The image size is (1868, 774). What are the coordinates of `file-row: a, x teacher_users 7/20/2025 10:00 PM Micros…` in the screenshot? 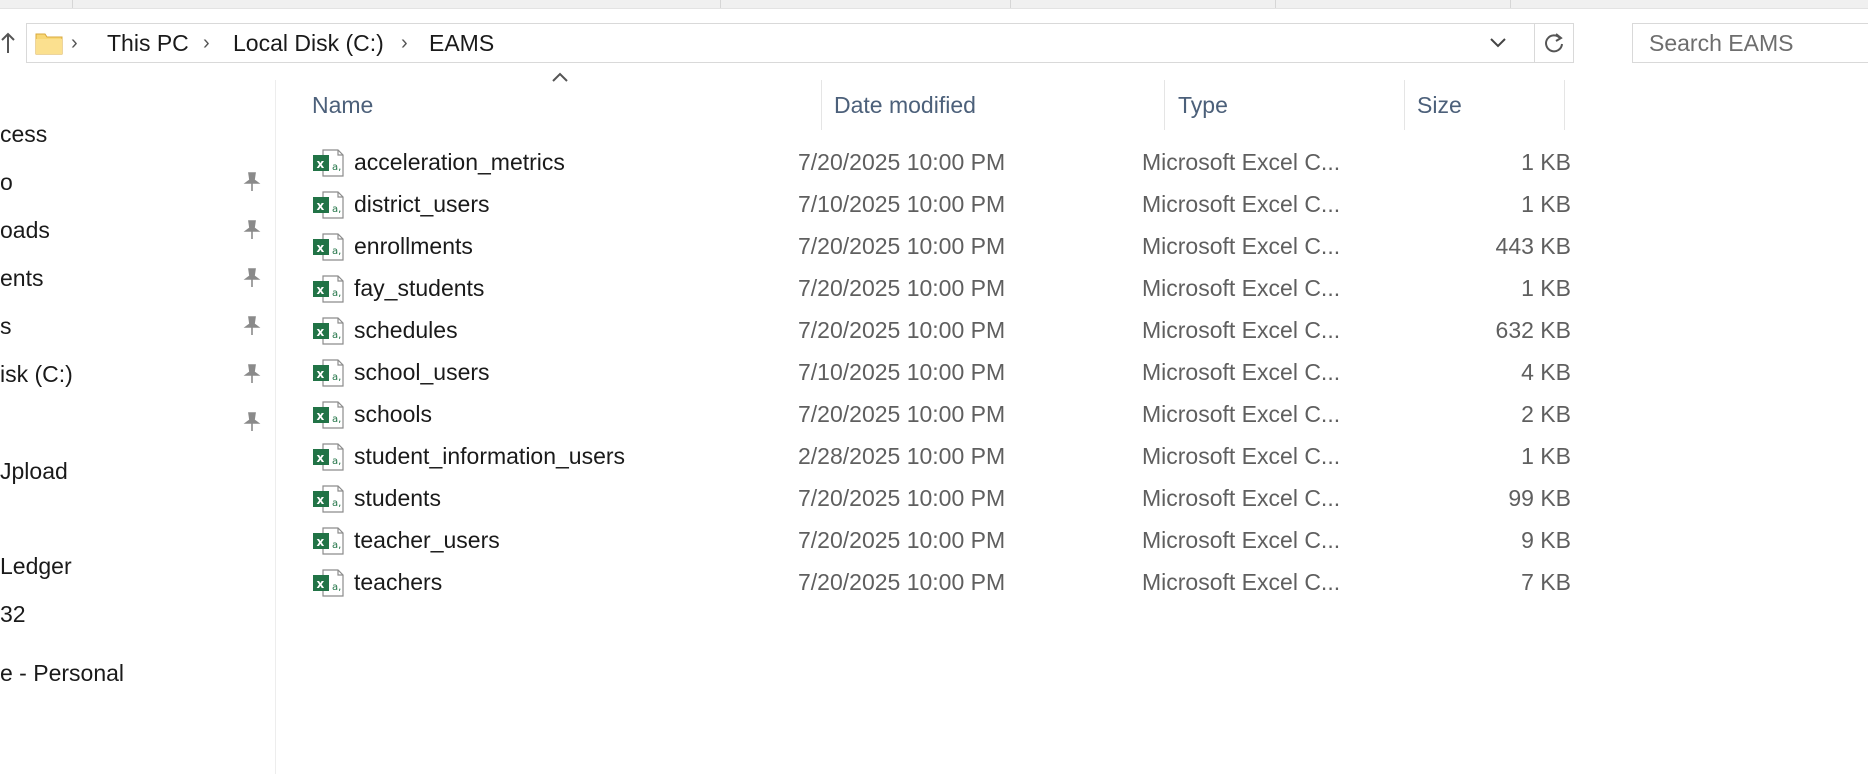 It's located at (1073, 540).